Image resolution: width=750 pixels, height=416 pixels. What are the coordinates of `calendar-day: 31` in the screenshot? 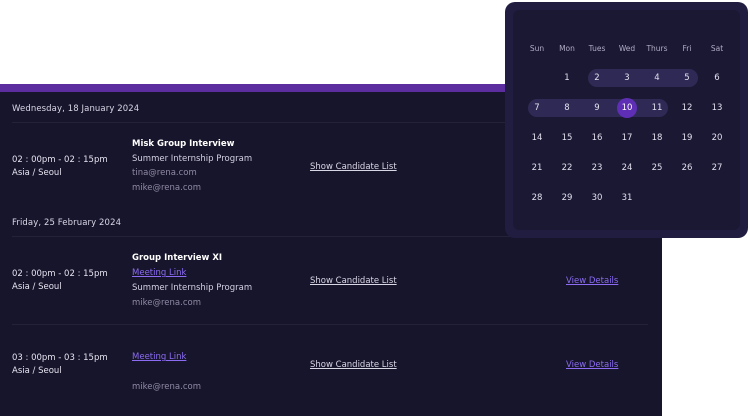 It's located at (627, 198).